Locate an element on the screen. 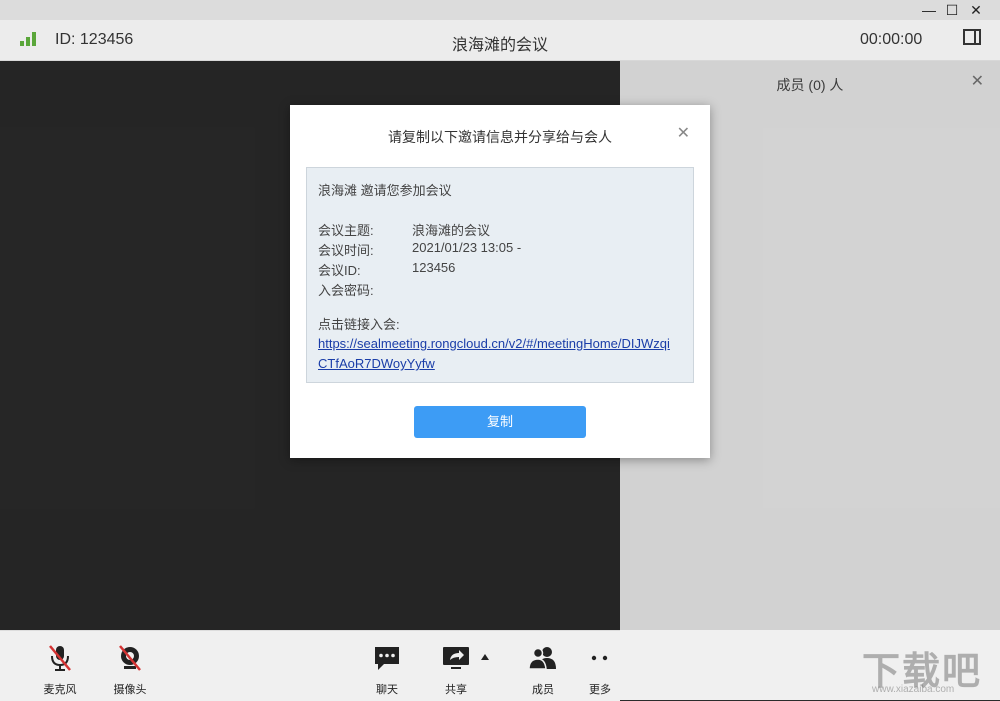 Image resolution: width=1000 pixels, height=701 pixels. sidebar-toggle-icon is located at coordinates (972, 37).